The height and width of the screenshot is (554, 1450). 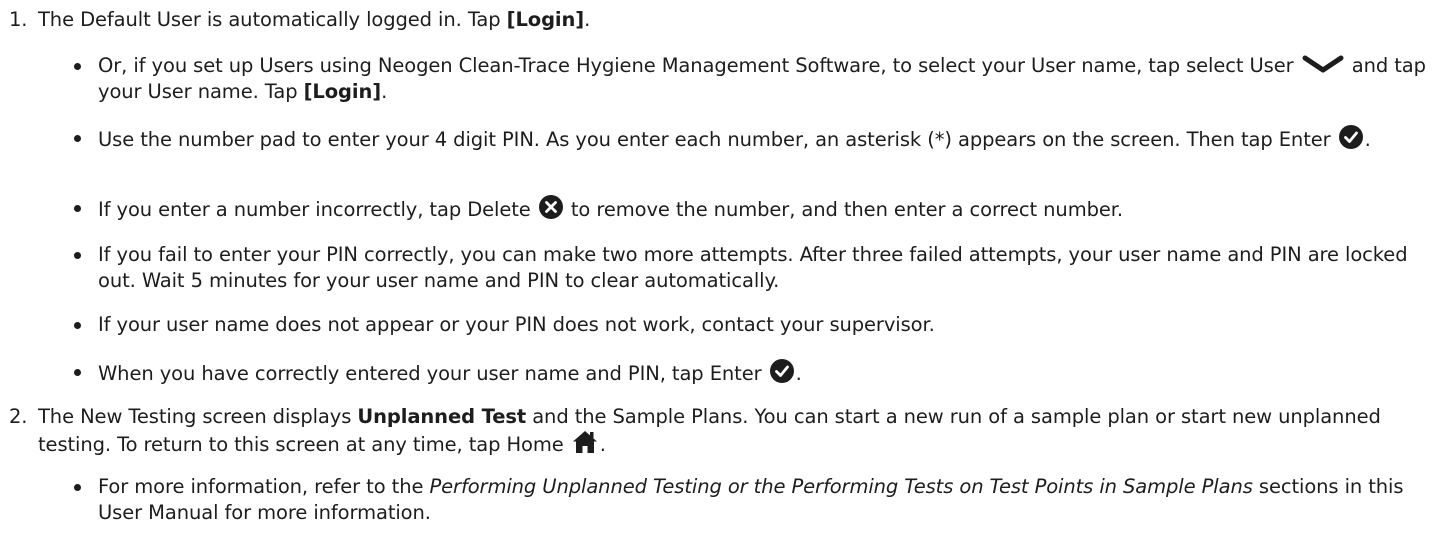 I want to click on step-number: 2., so click(x=18, y=416).